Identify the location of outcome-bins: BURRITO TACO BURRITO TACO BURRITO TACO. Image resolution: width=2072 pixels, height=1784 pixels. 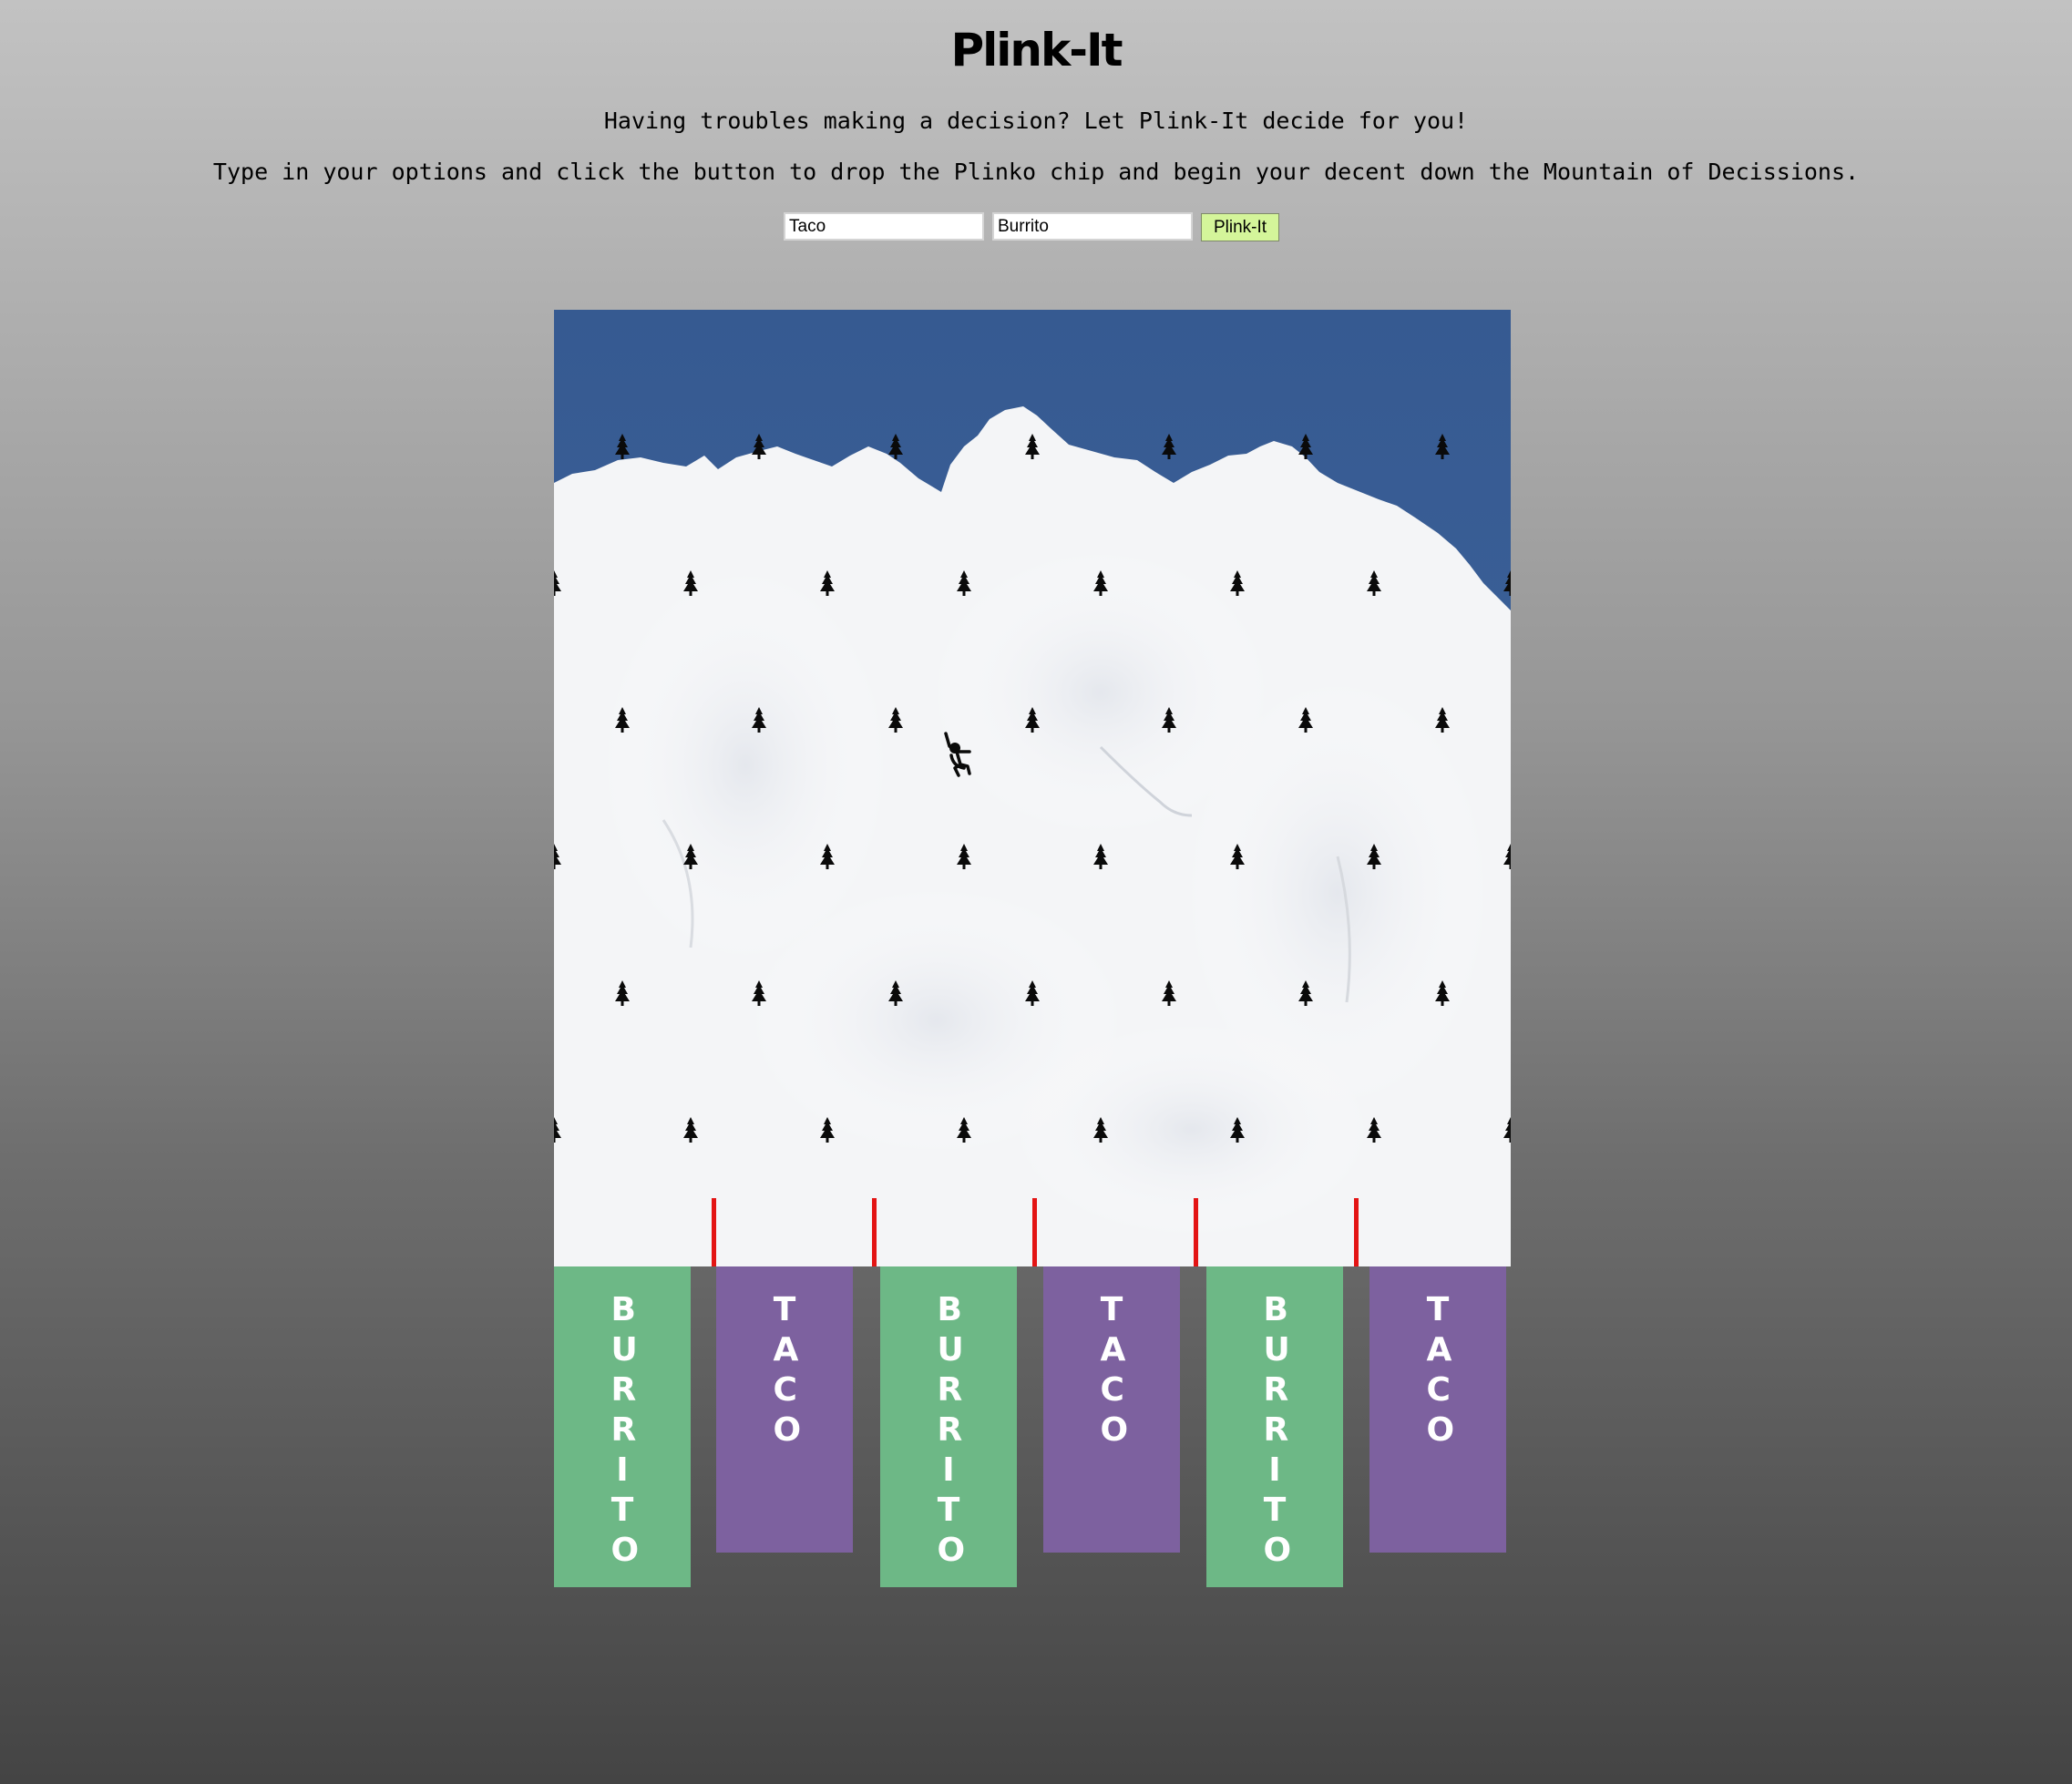
(1032, 1430).